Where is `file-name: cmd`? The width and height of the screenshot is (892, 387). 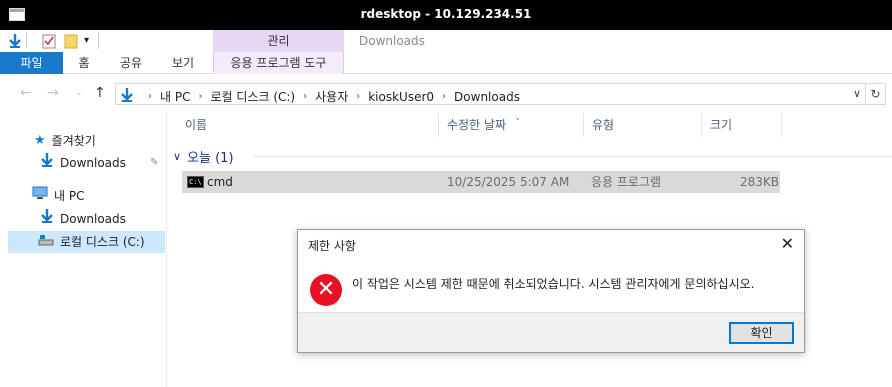
file-name: cmd is located at coordinates (220, 182).